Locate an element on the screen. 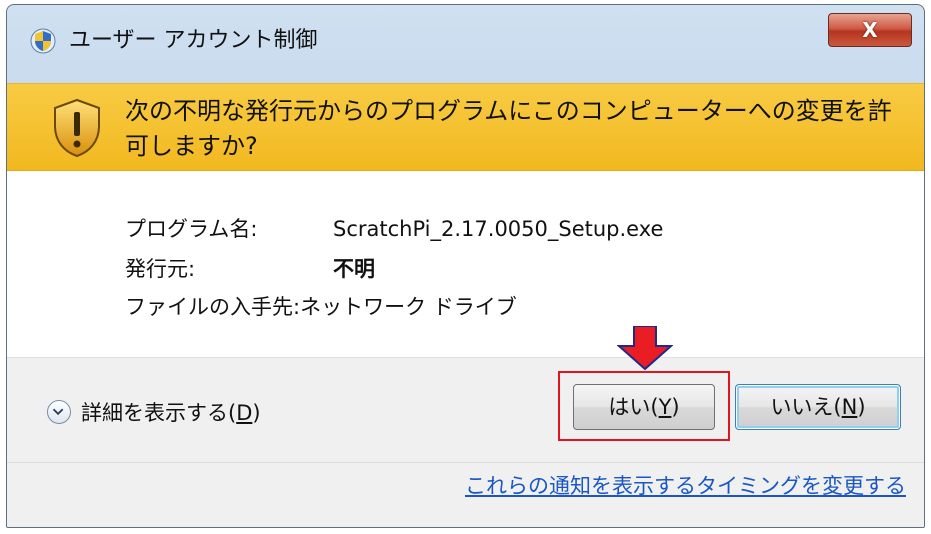  warning-shield-icon is located at coordinates (77, 128).